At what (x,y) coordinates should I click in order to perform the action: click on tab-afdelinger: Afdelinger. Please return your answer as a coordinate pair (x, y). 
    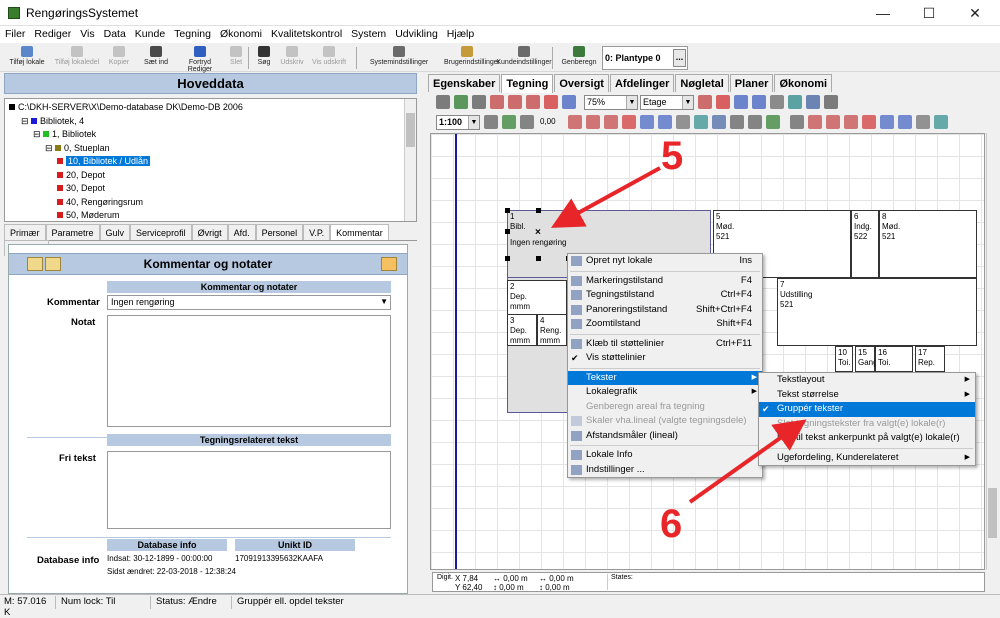
    Looking at the image, I should click on (642, 83).